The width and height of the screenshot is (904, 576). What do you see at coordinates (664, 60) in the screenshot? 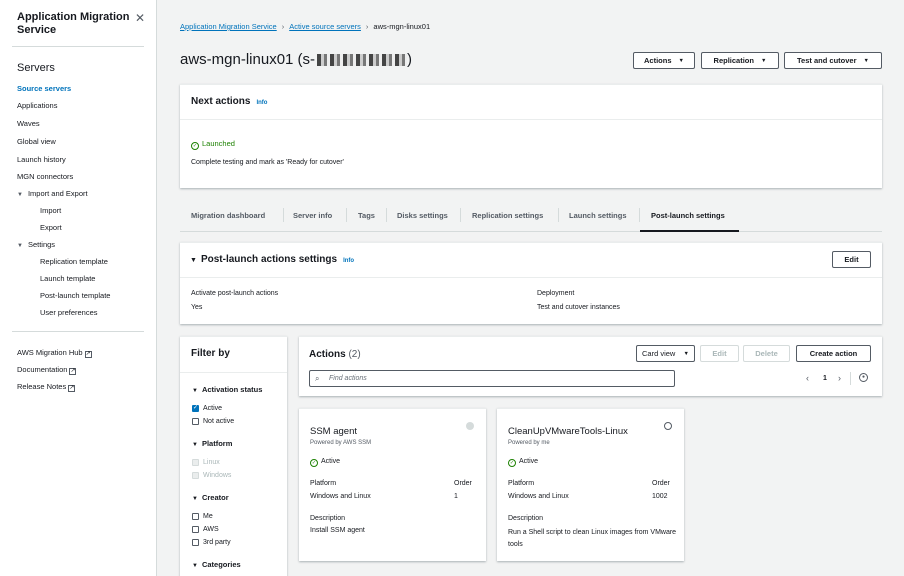
I see `actions-dropdown-button: Actions ▼` at bounding box center [664, 60].